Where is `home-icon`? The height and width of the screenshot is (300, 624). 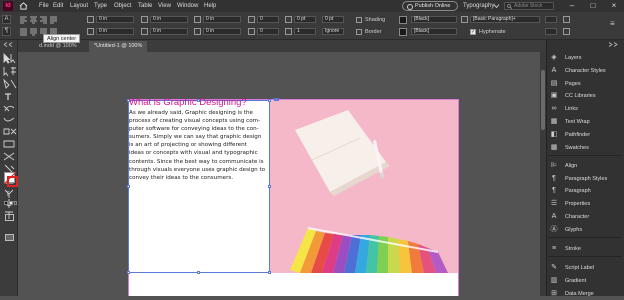
home-icon is located at coordinates (23, 6).